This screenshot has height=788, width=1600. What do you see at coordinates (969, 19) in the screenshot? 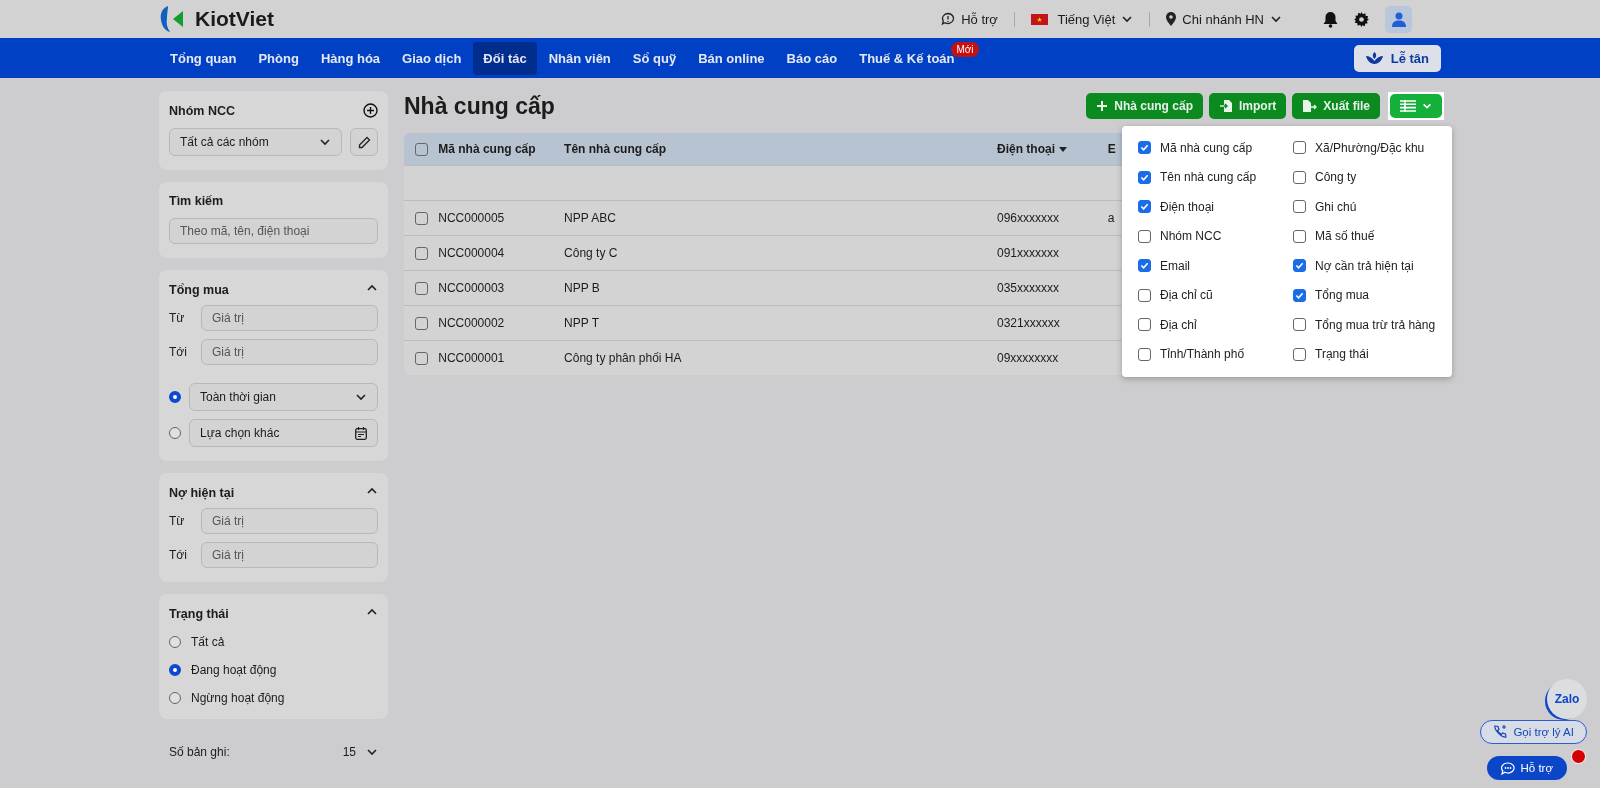
I see `support-link: Hỗ trợ` at bounding box center [969, 19].